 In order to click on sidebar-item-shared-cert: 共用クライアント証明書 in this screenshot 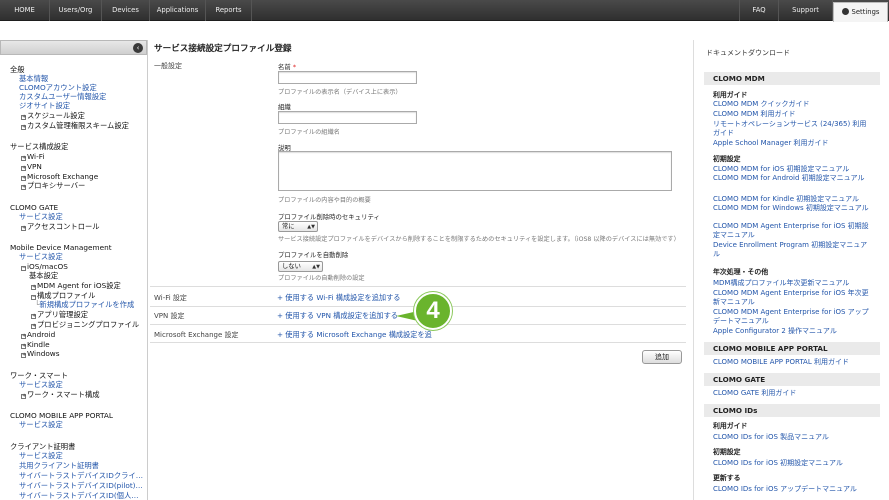, I will do `click(59, 466)`.